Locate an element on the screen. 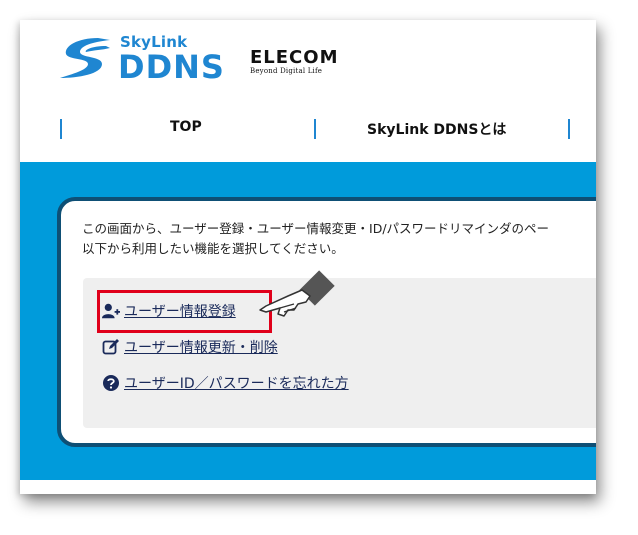 This screenshot has width=638, height=535. elecom-name: ELECOM is located at coordinates (294, 57).